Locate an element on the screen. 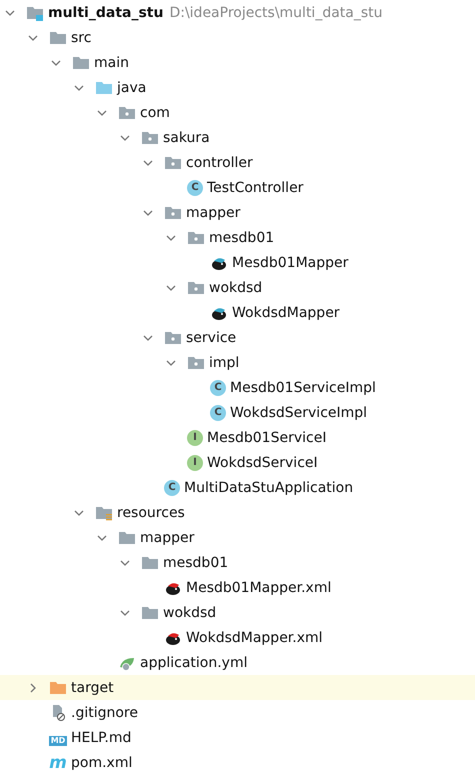 Image resolution: width=475 pixels, height=775 pixels. item-name: main is located at coordinates (111, 62).